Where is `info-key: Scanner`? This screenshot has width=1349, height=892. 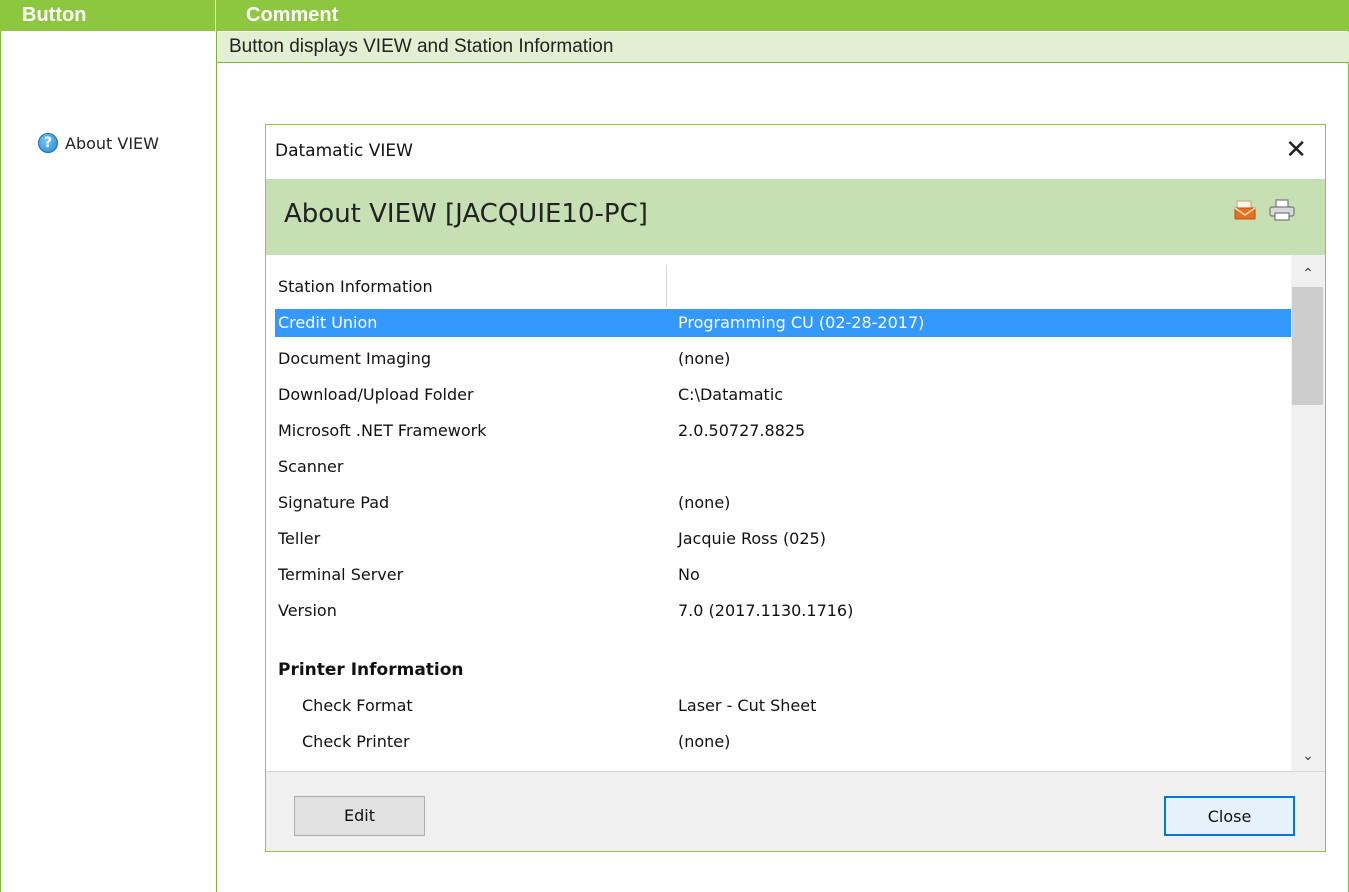
info-key: Scanner is located at coordinates (311, 466).